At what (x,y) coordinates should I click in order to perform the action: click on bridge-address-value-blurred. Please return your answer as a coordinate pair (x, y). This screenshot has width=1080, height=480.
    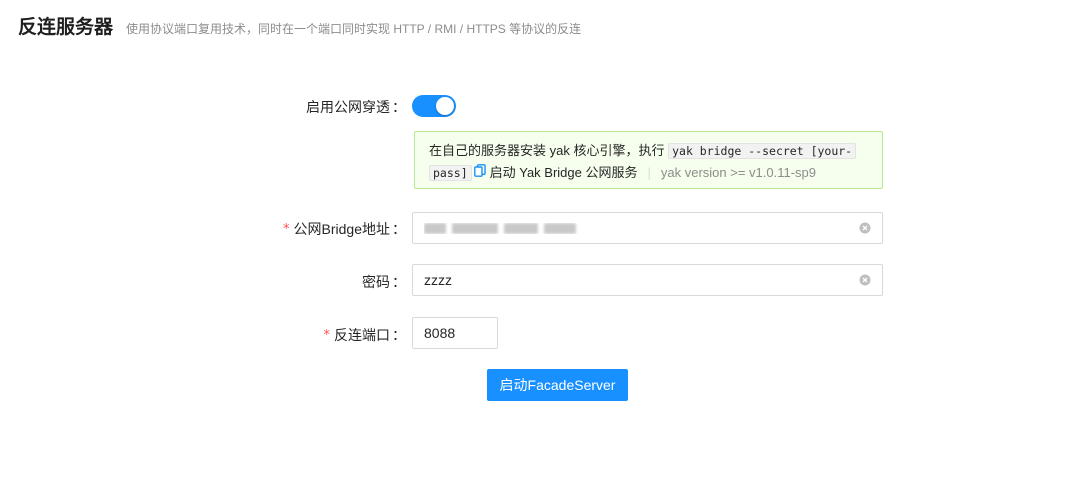
    Looking at the image, I should click on (641, 228).